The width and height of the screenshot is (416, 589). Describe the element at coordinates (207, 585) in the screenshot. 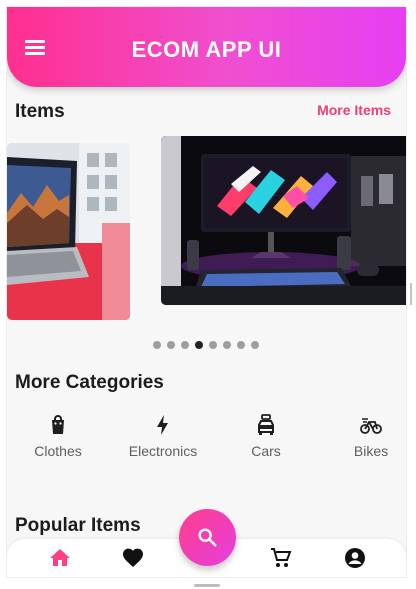

I see `gesture-handle` at that location.